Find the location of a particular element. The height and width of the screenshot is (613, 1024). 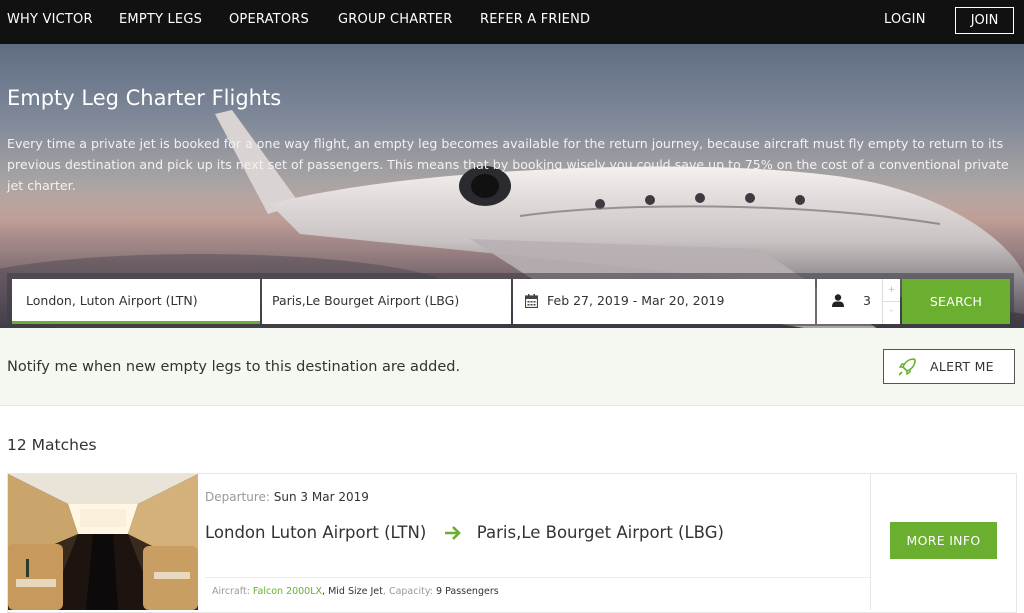

passenger-count: 3 is located at coordinates (867, 300).